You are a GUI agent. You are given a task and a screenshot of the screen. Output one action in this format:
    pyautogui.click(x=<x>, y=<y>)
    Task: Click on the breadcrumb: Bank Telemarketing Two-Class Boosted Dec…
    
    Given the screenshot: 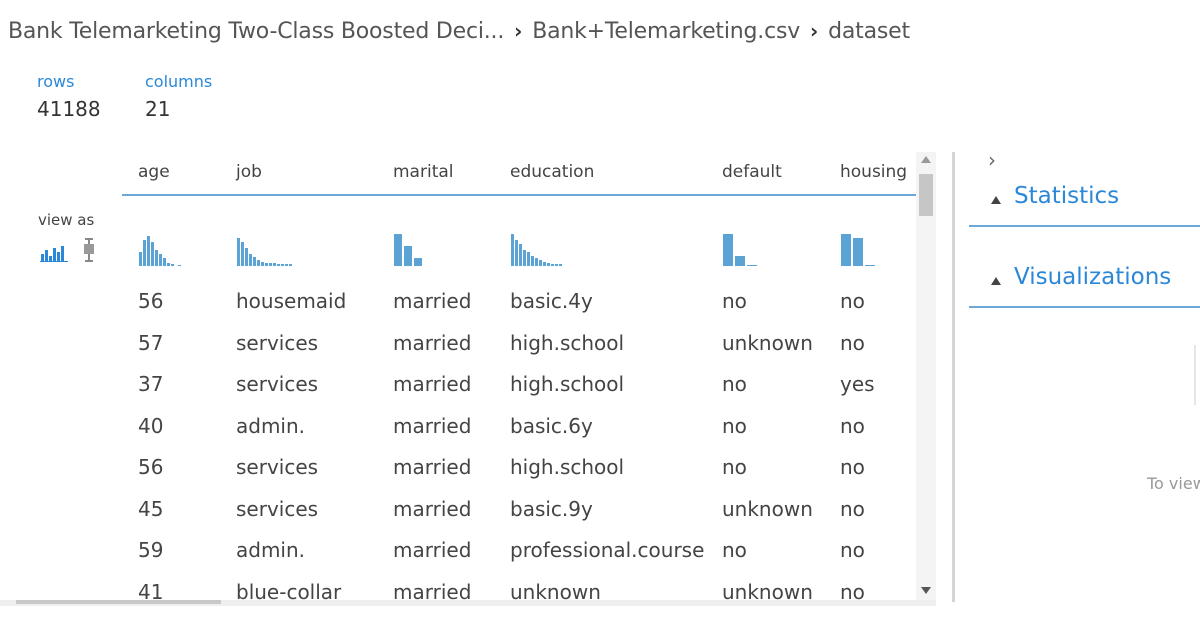 What is the action you would take?
    pyautogui.click(x=459, y=31)
    